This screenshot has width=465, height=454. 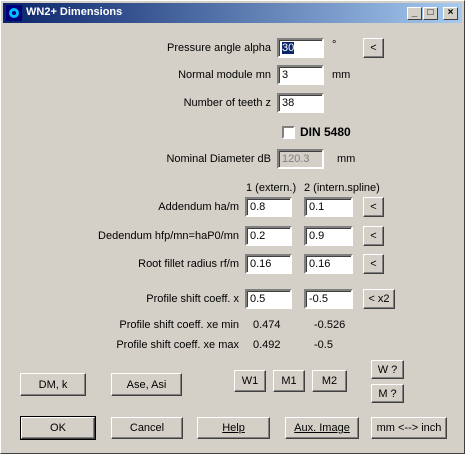 I want to click on pressure-angle-label: Pressure angle alpha, so click(x=219, y=48).